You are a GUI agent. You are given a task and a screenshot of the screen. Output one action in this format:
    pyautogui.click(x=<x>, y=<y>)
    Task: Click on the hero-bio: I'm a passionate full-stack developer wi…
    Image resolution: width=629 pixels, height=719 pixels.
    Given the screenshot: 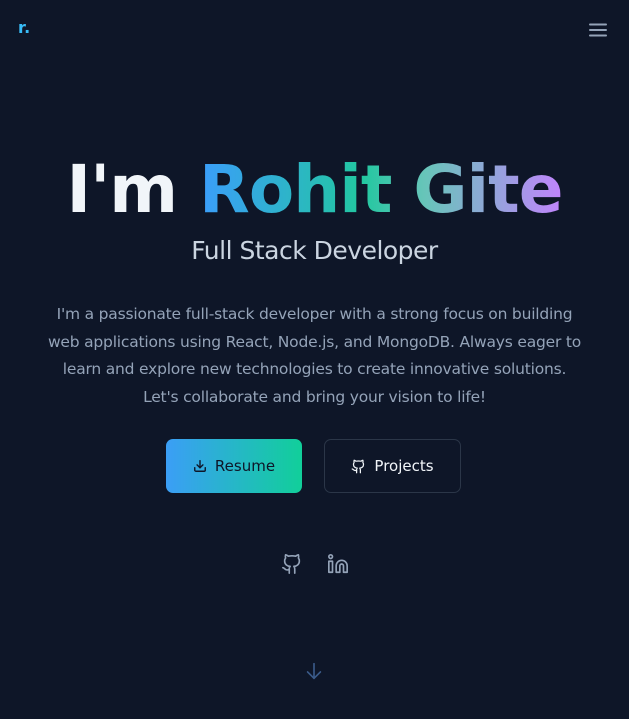 What is the action you would take?
    pyautogui.click(x=314, y=355)
    